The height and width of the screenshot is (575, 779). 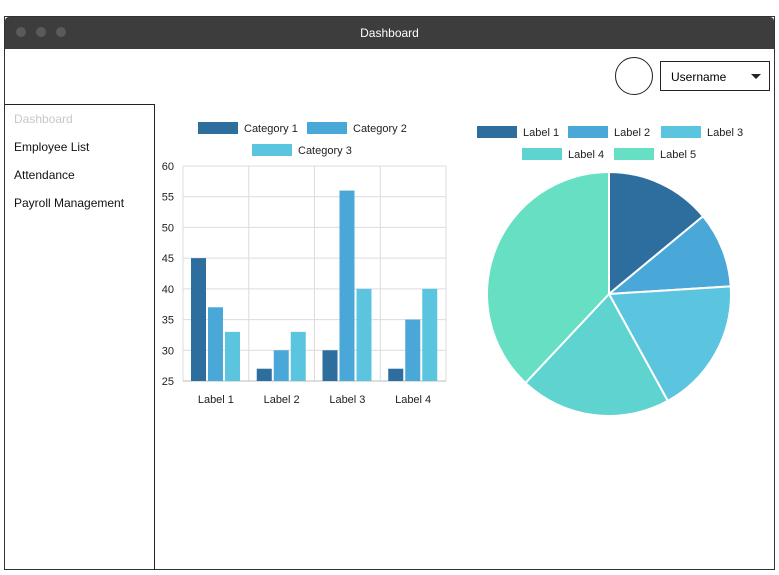 I want to click on x-tick-label: Label 3, so click(x=347, y=400).